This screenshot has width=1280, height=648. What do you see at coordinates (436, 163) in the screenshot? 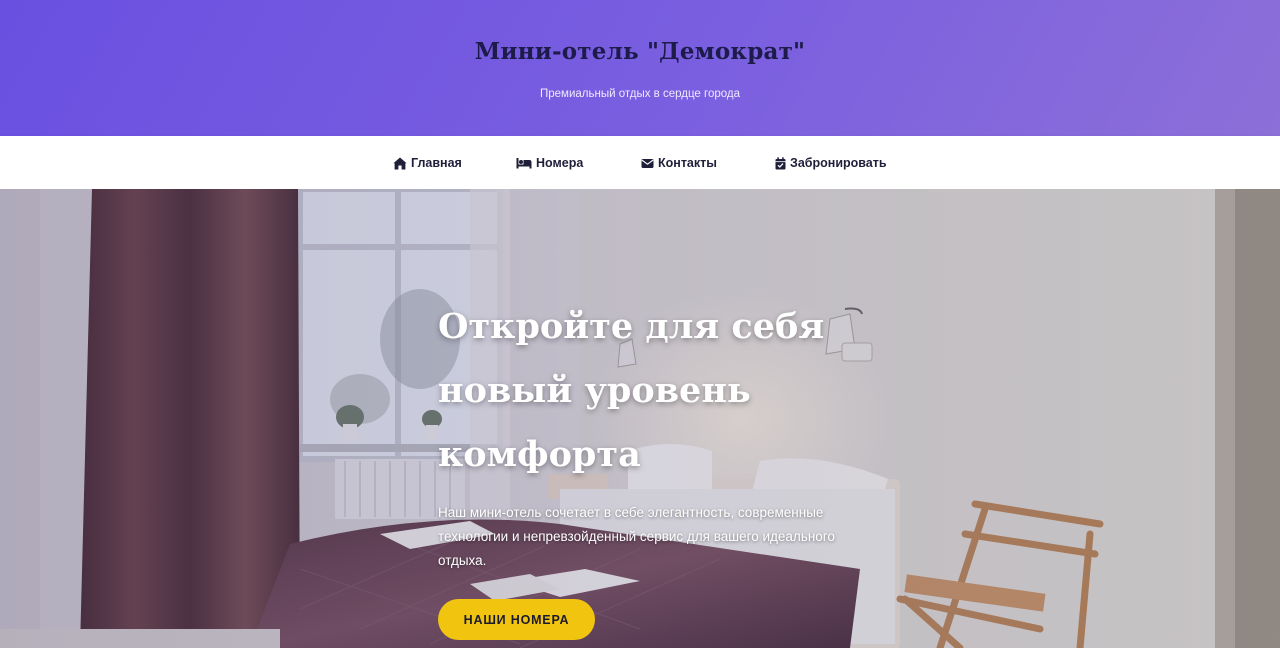
I see `nav-item-label: Главная` at bounding box center [436, 163].